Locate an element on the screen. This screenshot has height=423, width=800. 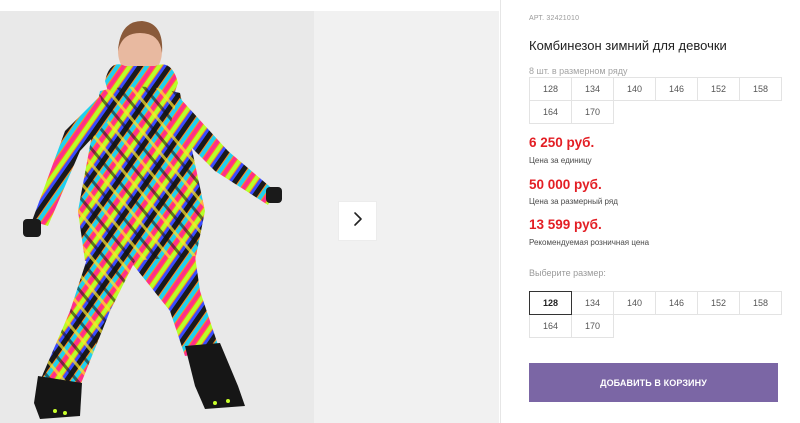
size-picker-label: Выберите размер: is located at coordinates (567, 273).